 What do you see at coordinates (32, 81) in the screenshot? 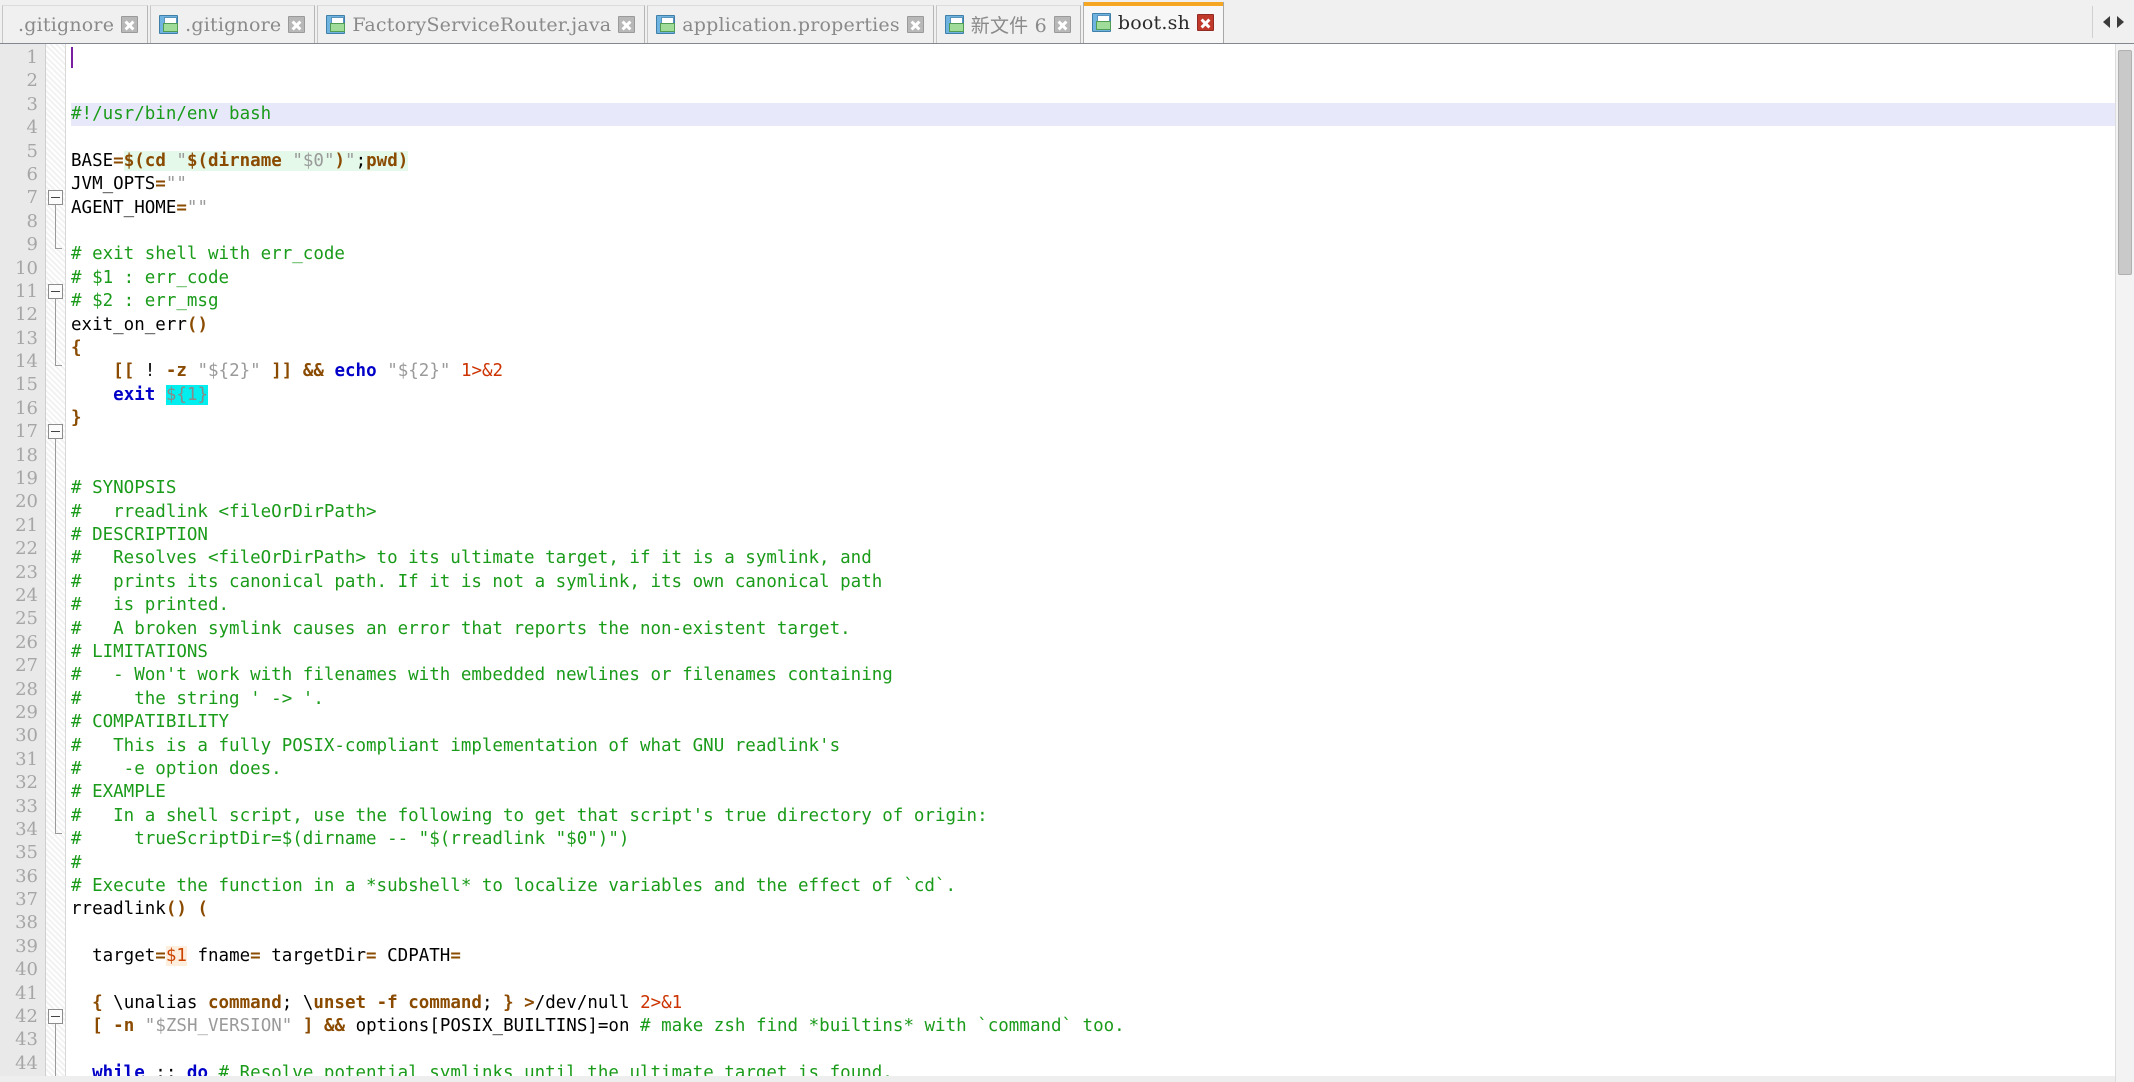
I see `line-number: 2` at bounding box center [32, 81].